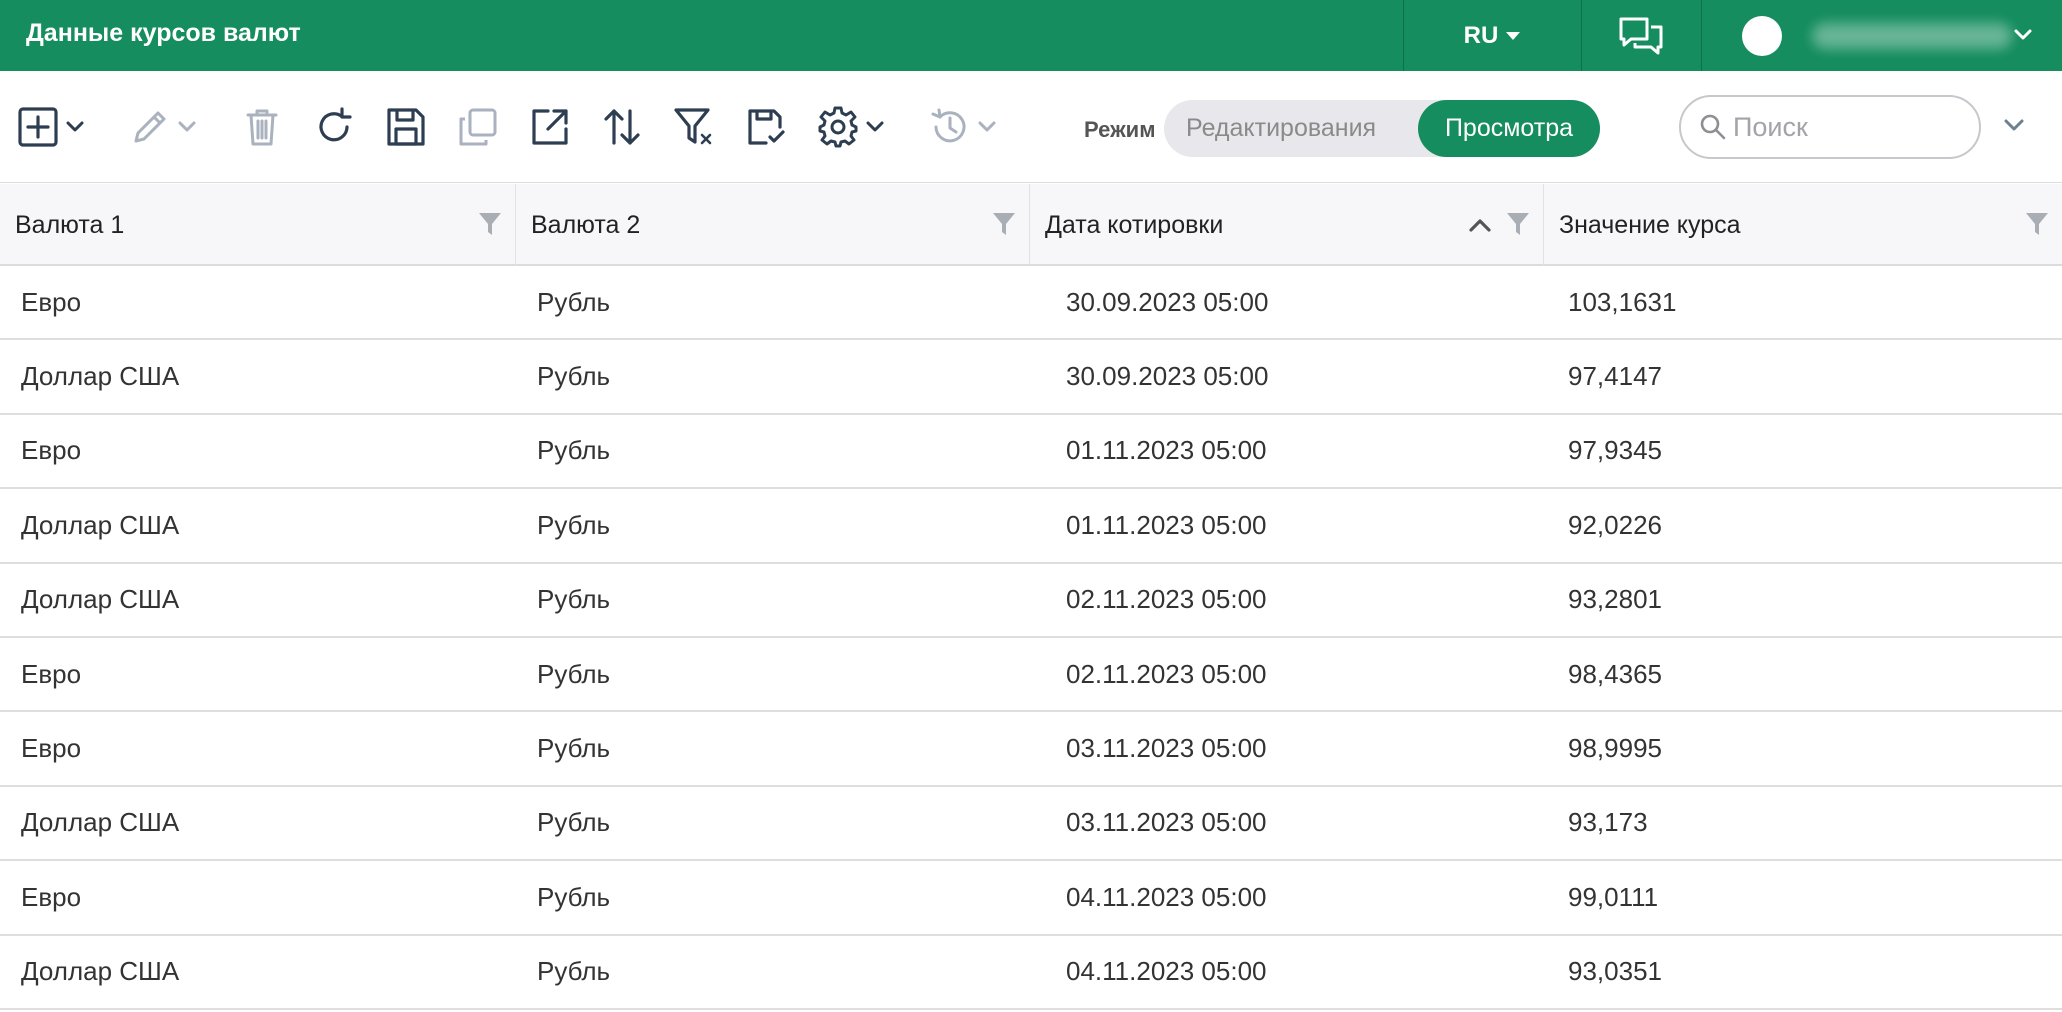  What do you see at coordinates (38, 127) in the screenshot?
I see `add-icon` at bounding box center [38, 127].